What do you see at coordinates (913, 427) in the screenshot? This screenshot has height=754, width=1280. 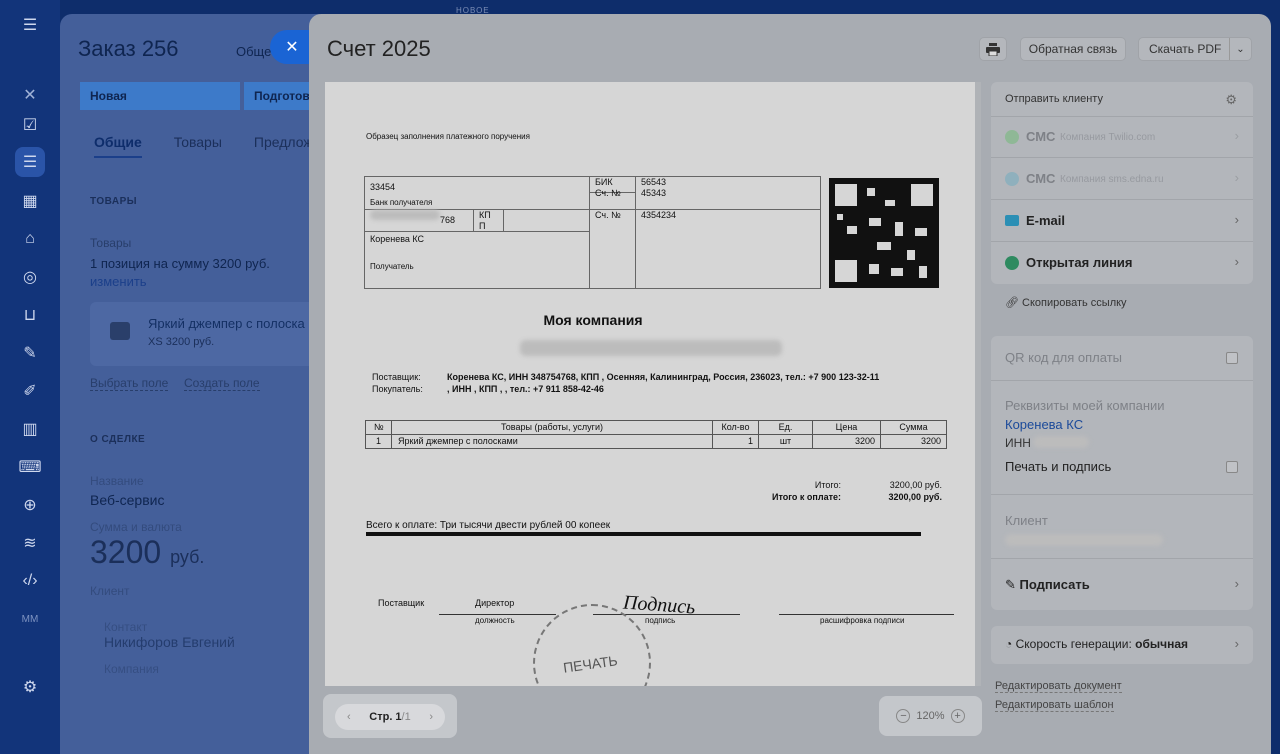 I see `th-sum: Сумма` at bounding box center [913, 427].